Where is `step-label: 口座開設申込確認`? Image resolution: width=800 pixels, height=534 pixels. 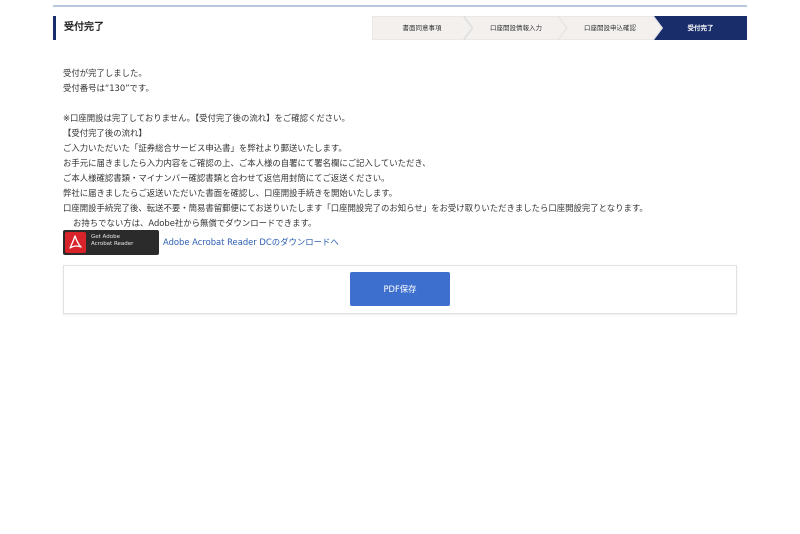
step-label: 口座開設申込確認 is located at coordinates (610, 28).